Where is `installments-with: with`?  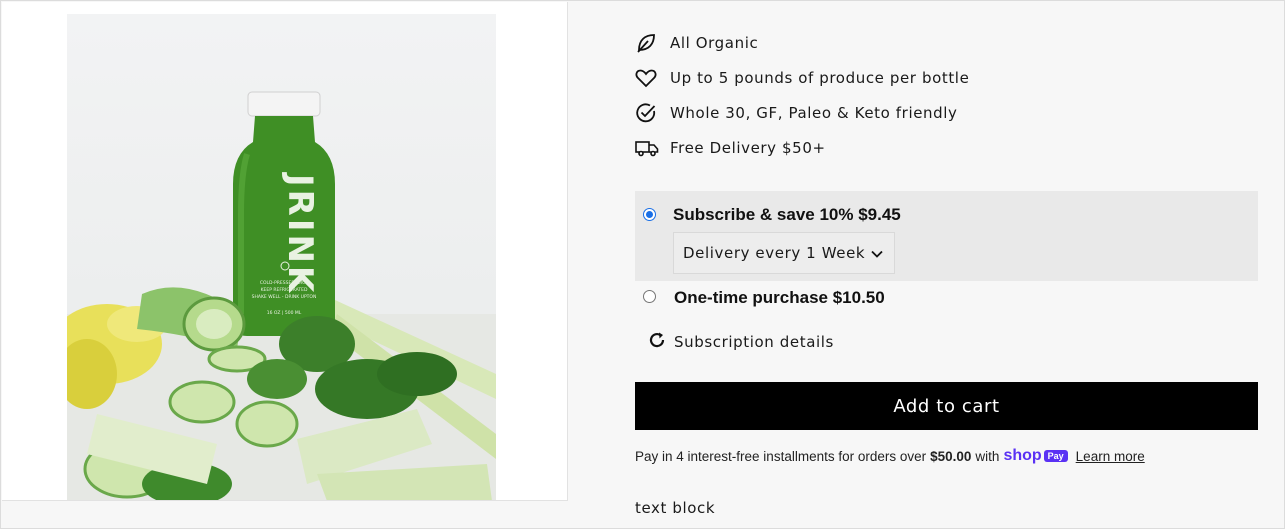 installments-with: with is located at coordinates (987, 456).